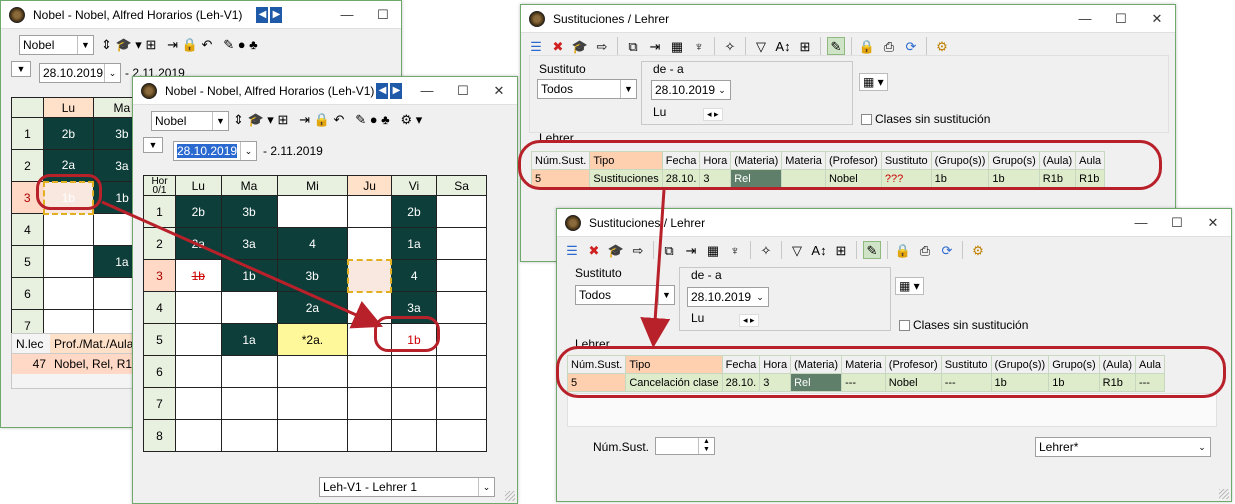 The height and width of the screenshot is (504, 1235). I want to click on timetable-format-select: Leh-V1 - Lehrer 1 ⌄, so click(407, 487).